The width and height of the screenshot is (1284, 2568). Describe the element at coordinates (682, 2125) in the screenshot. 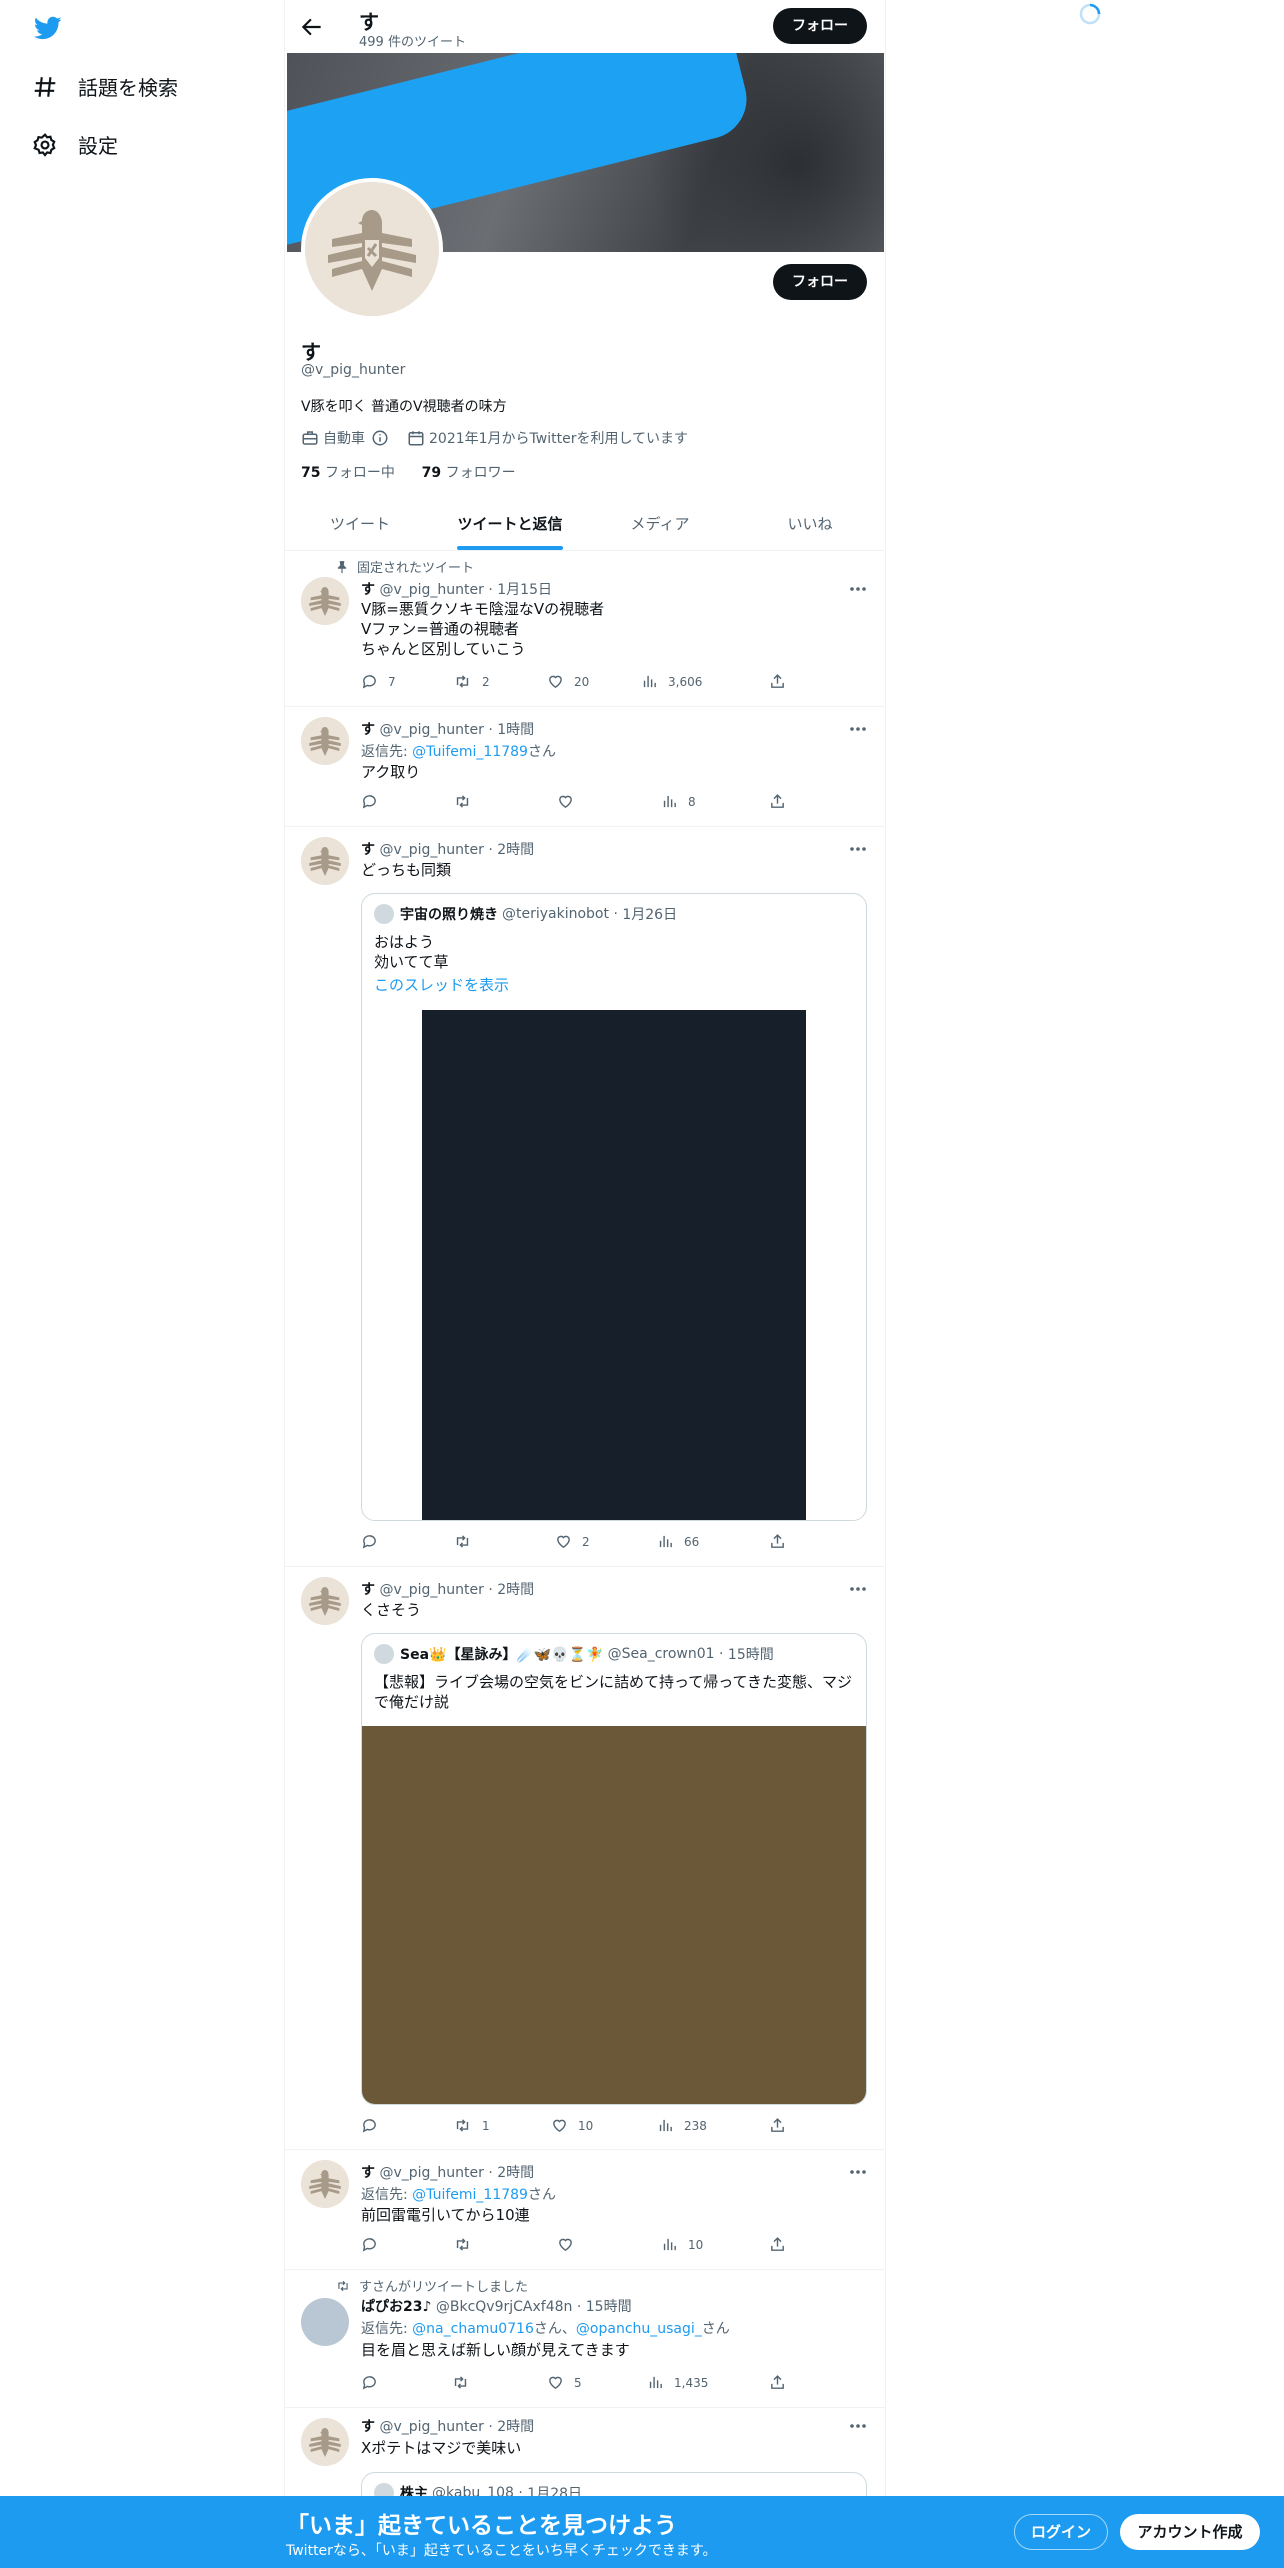

I see `views-button: 238` at that location.